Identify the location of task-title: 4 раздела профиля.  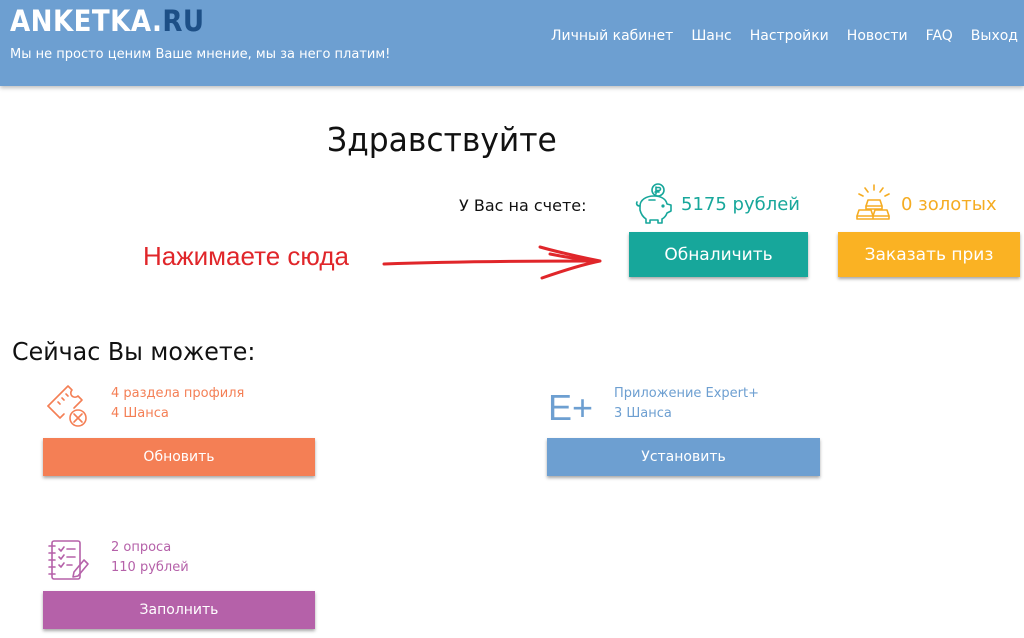
(178, 393).